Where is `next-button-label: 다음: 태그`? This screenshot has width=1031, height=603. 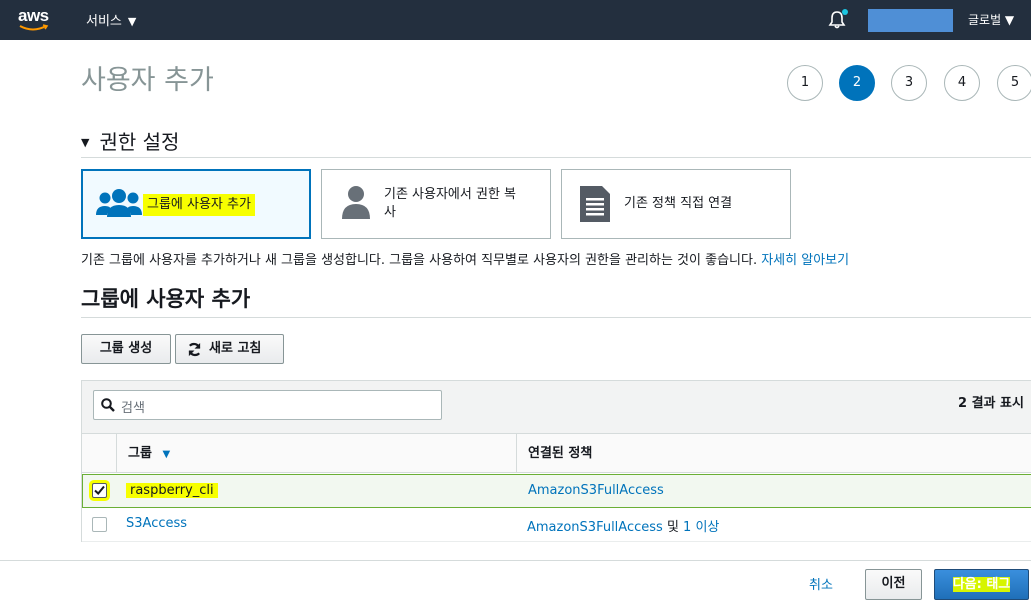 next-button-label: 다음: 태그 is located at coordinates (981, 584).